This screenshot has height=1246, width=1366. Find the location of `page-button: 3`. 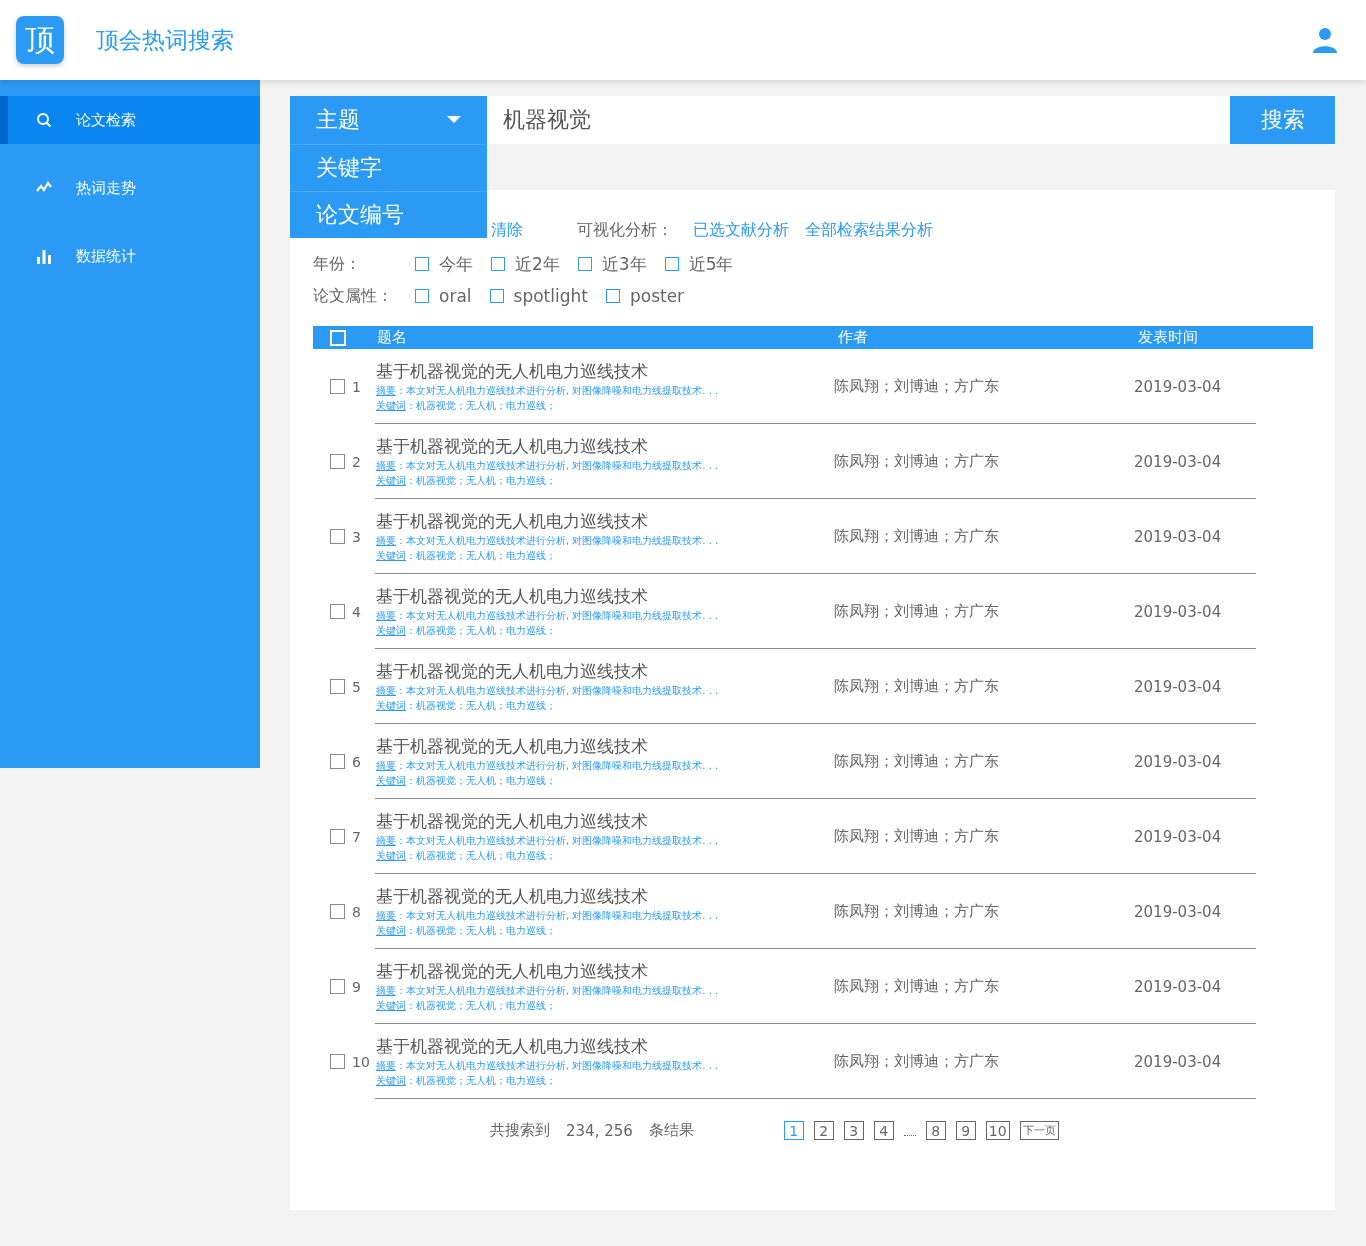

page-button: 3 is located at coordinates (853, 1130).